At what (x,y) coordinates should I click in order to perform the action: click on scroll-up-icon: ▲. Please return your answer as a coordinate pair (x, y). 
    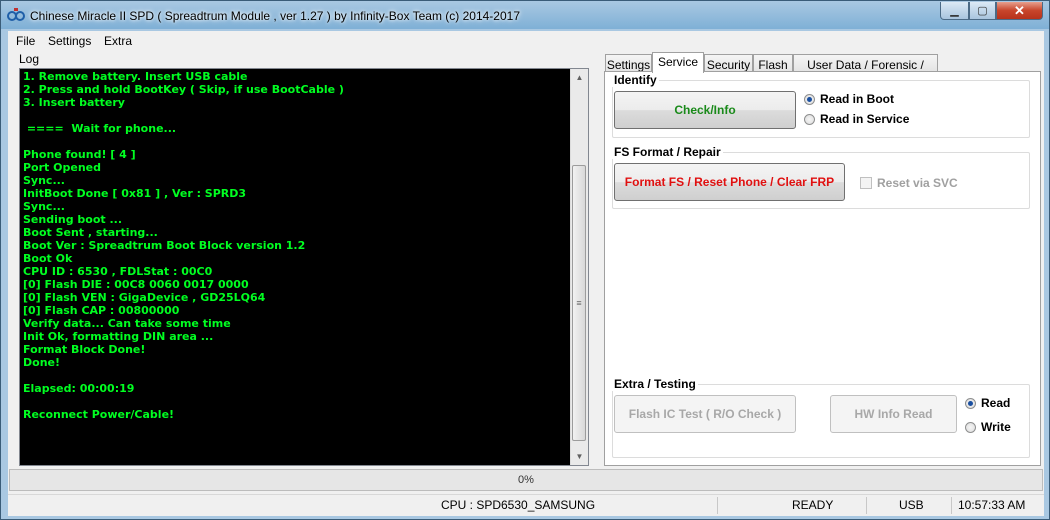
    Looking at the image, I should click on (579, 77).